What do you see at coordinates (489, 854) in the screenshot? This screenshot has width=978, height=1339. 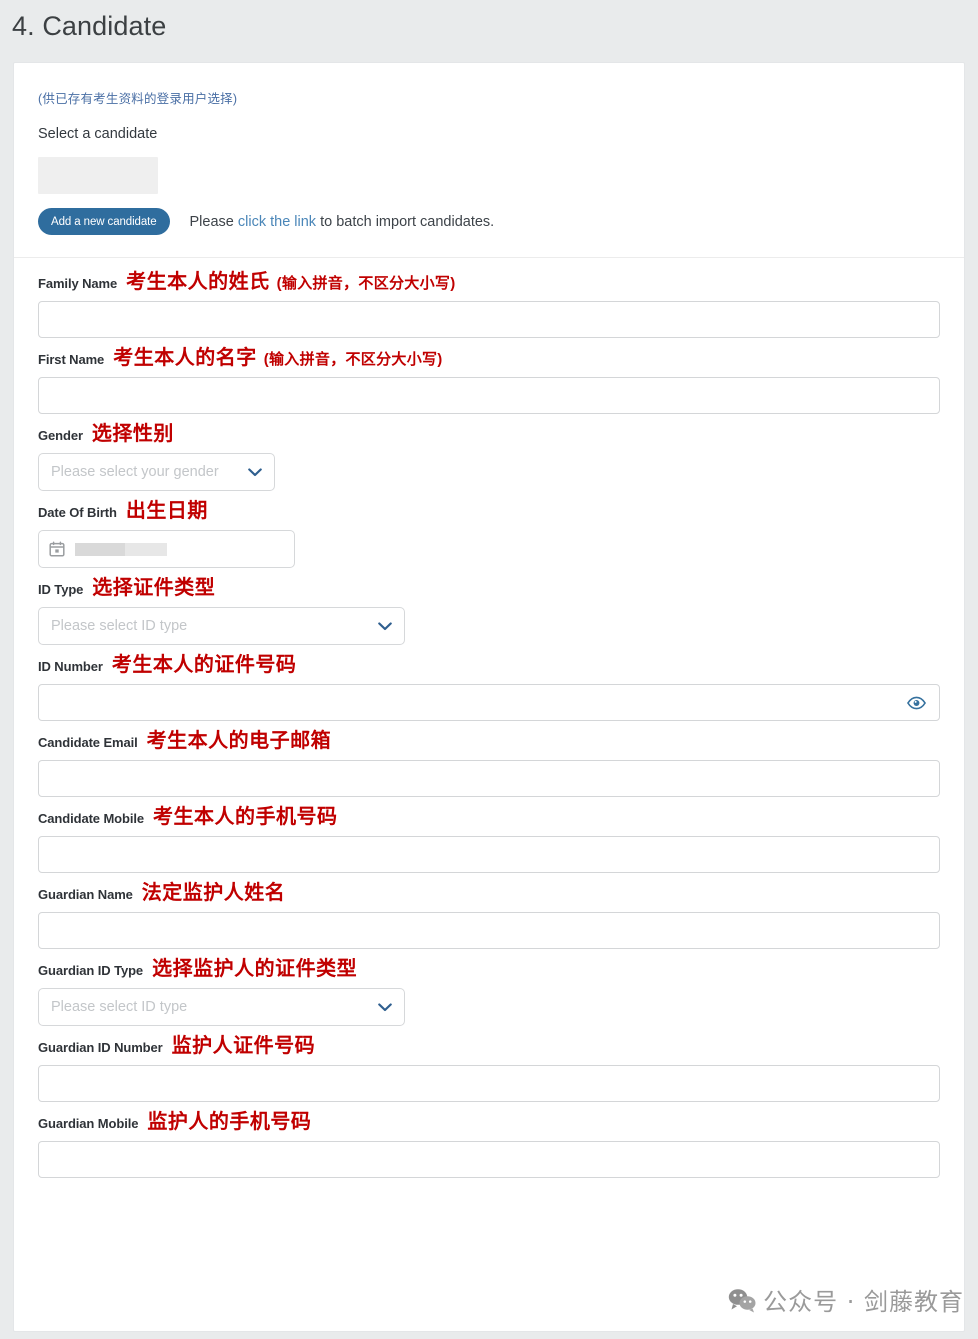 I see `input-candidate-mobile` at bounding box center [489, 854].